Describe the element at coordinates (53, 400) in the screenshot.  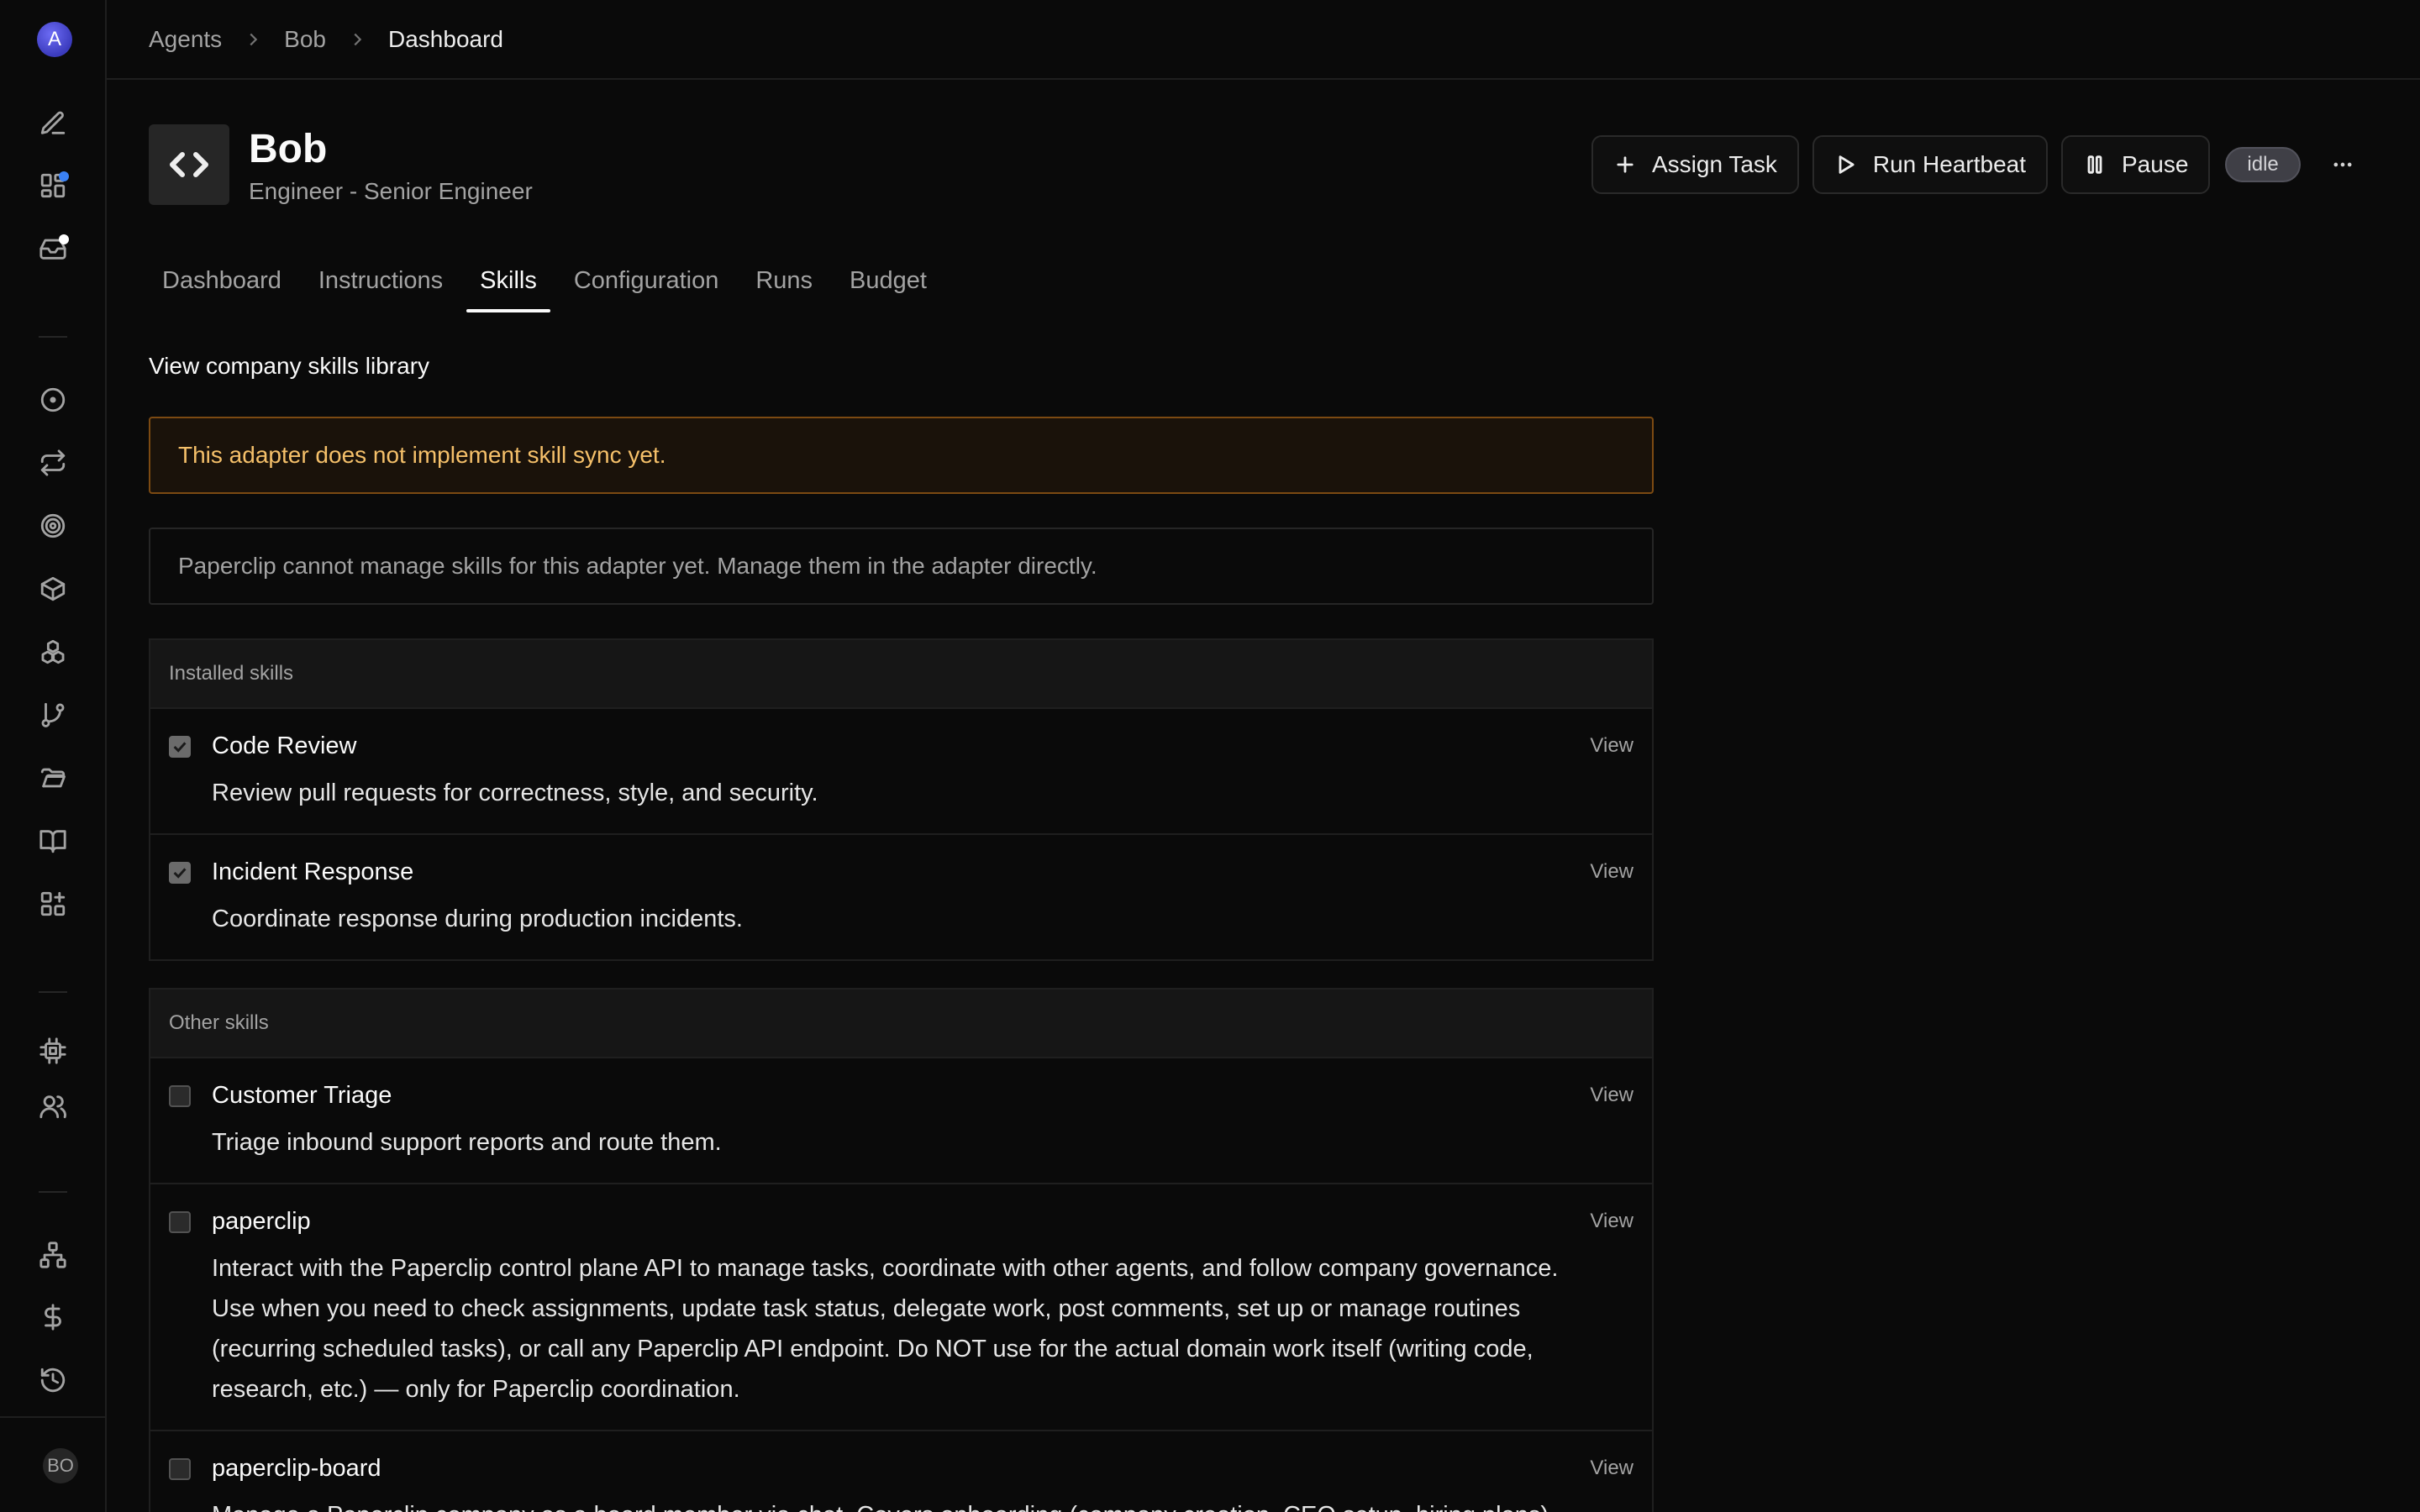
I see `issues-icon` at that location.